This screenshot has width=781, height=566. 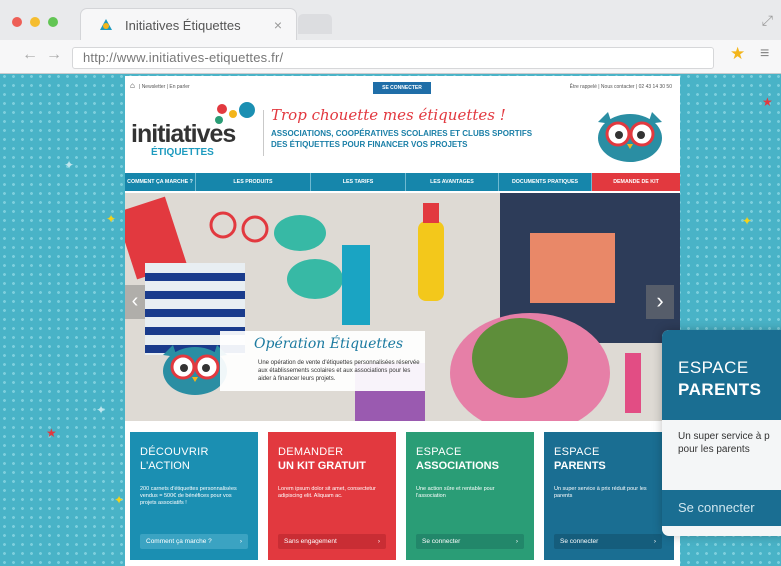 I want to click on popout-login-button: Se connecter, so click(x=721, y=508).